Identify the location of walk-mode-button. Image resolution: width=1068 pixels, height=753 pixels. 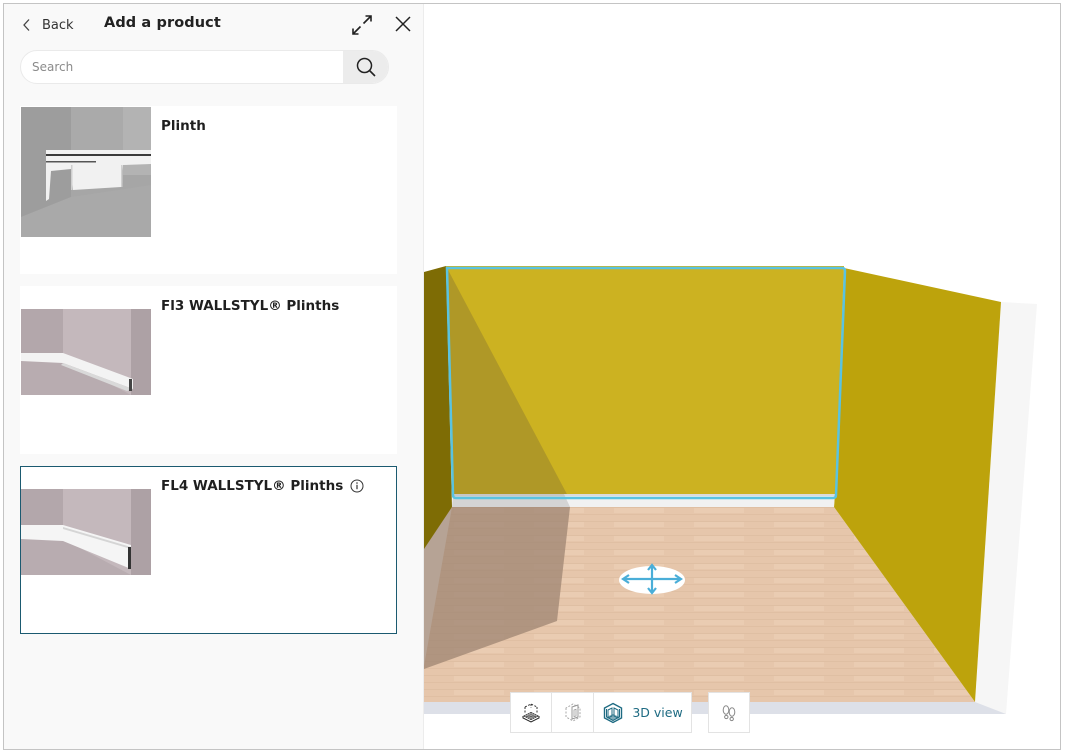
(729, 712).